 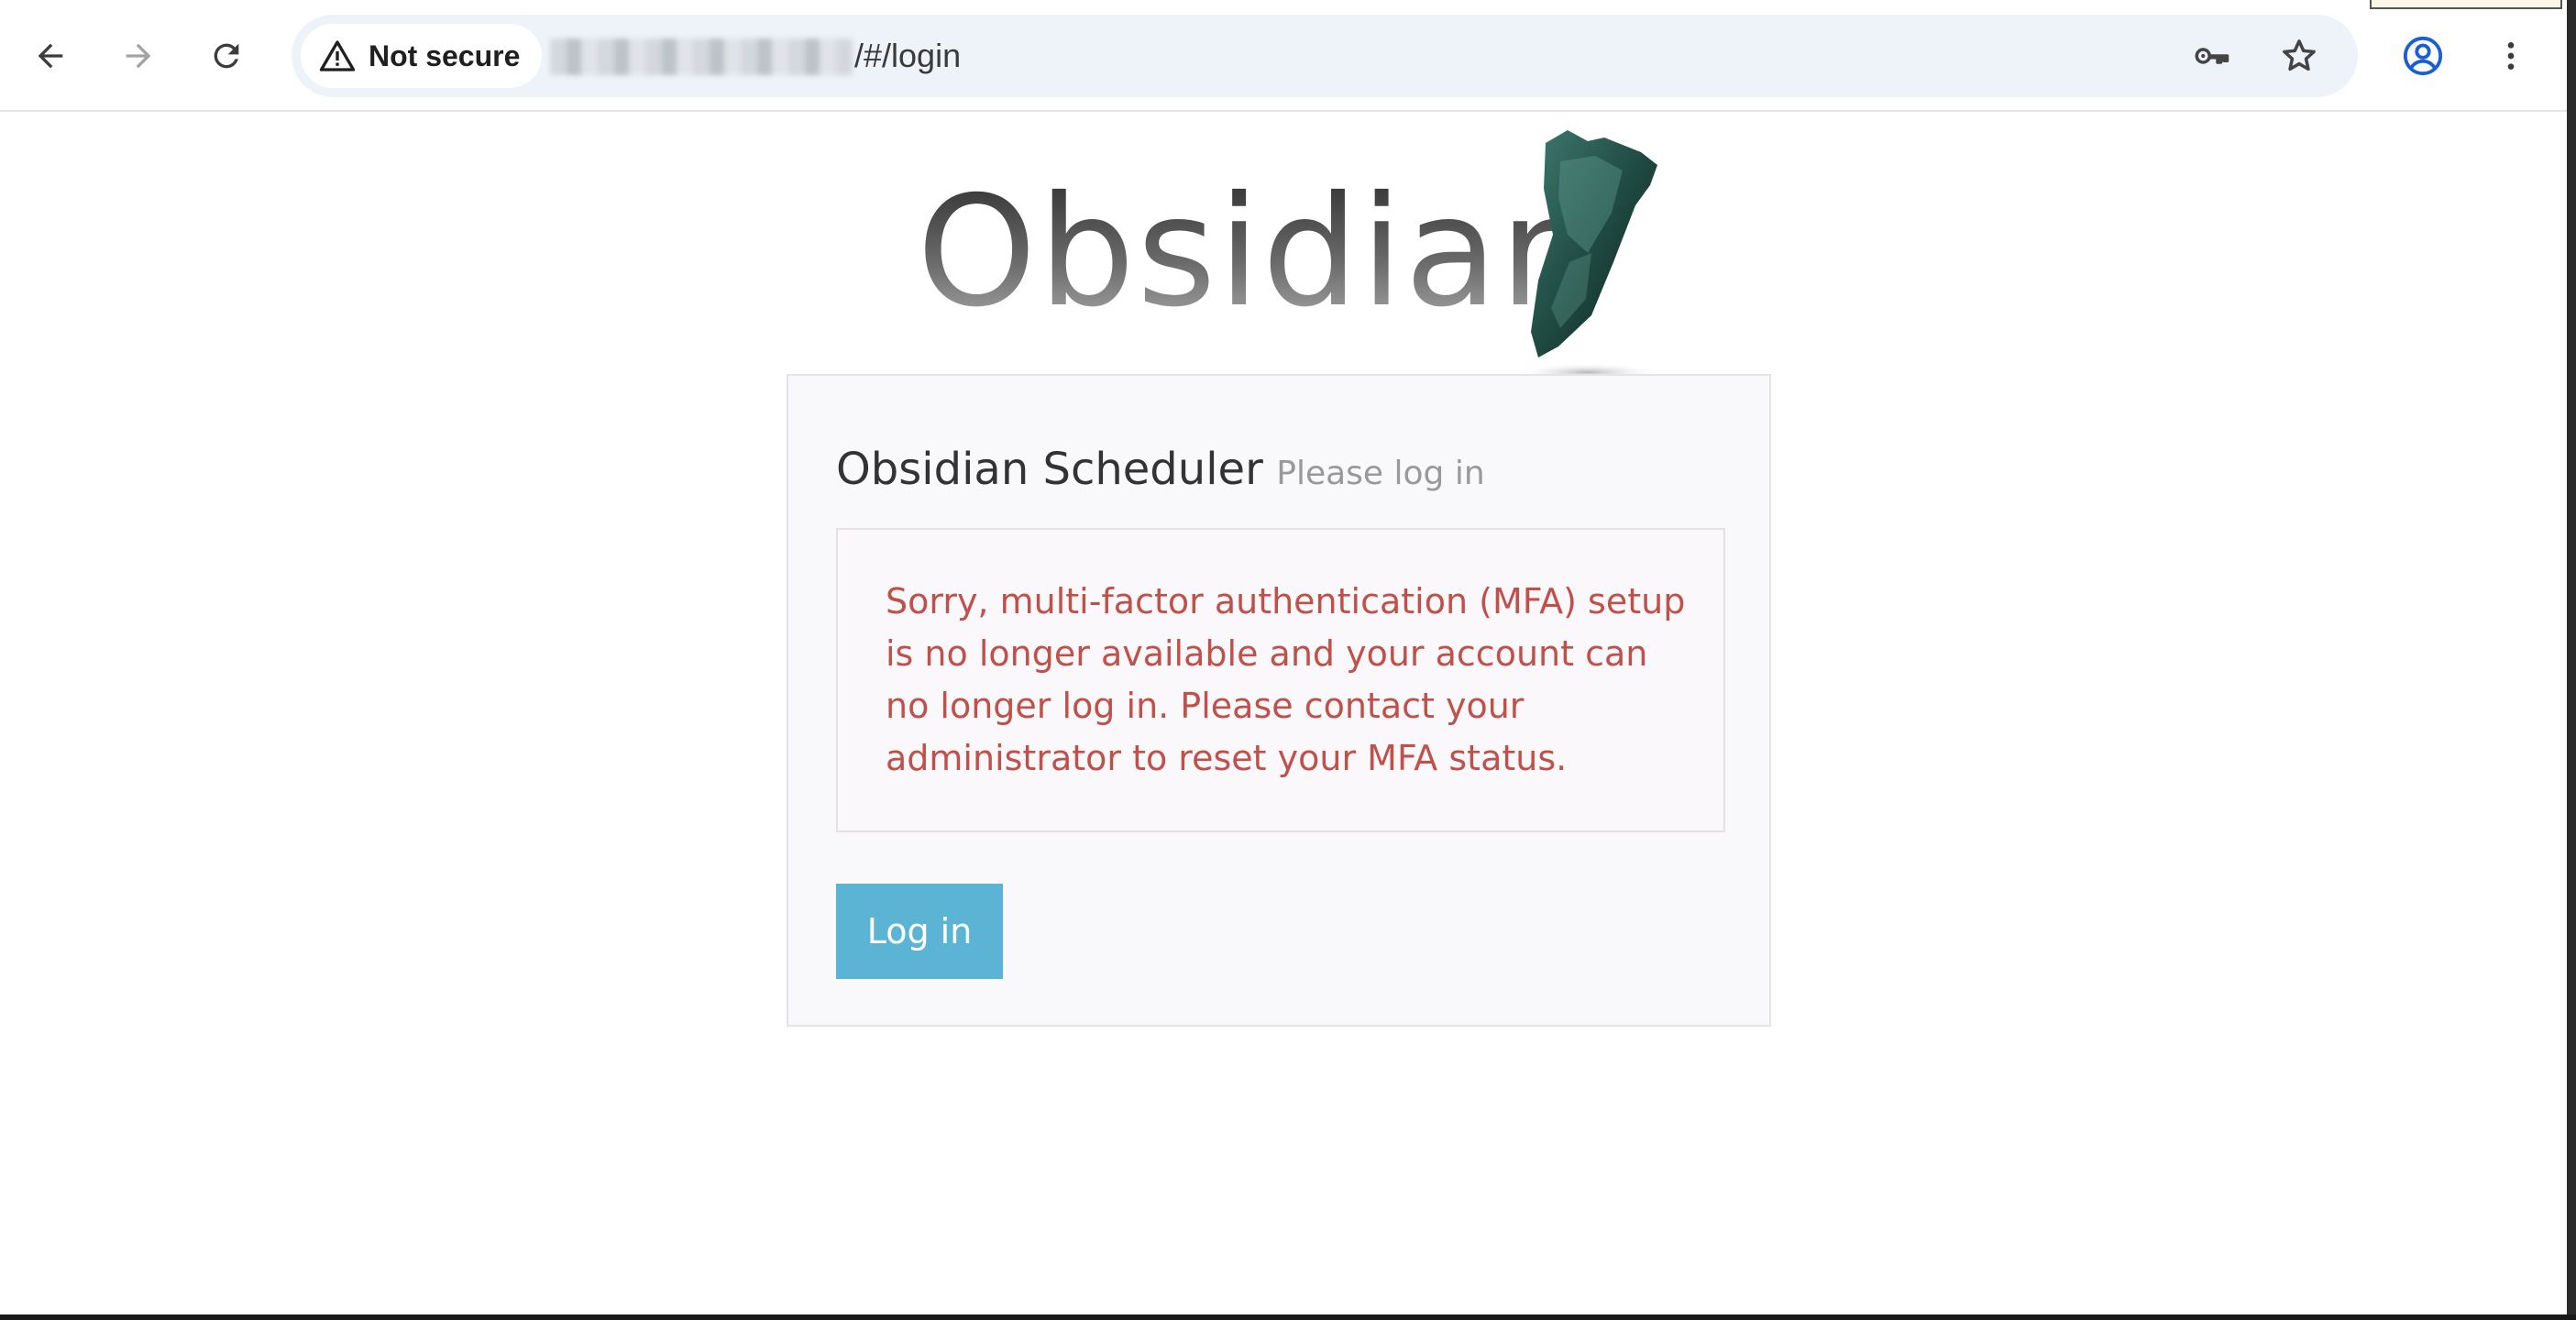 I want to click on url-host-redacted, so click(x=701, y=56).